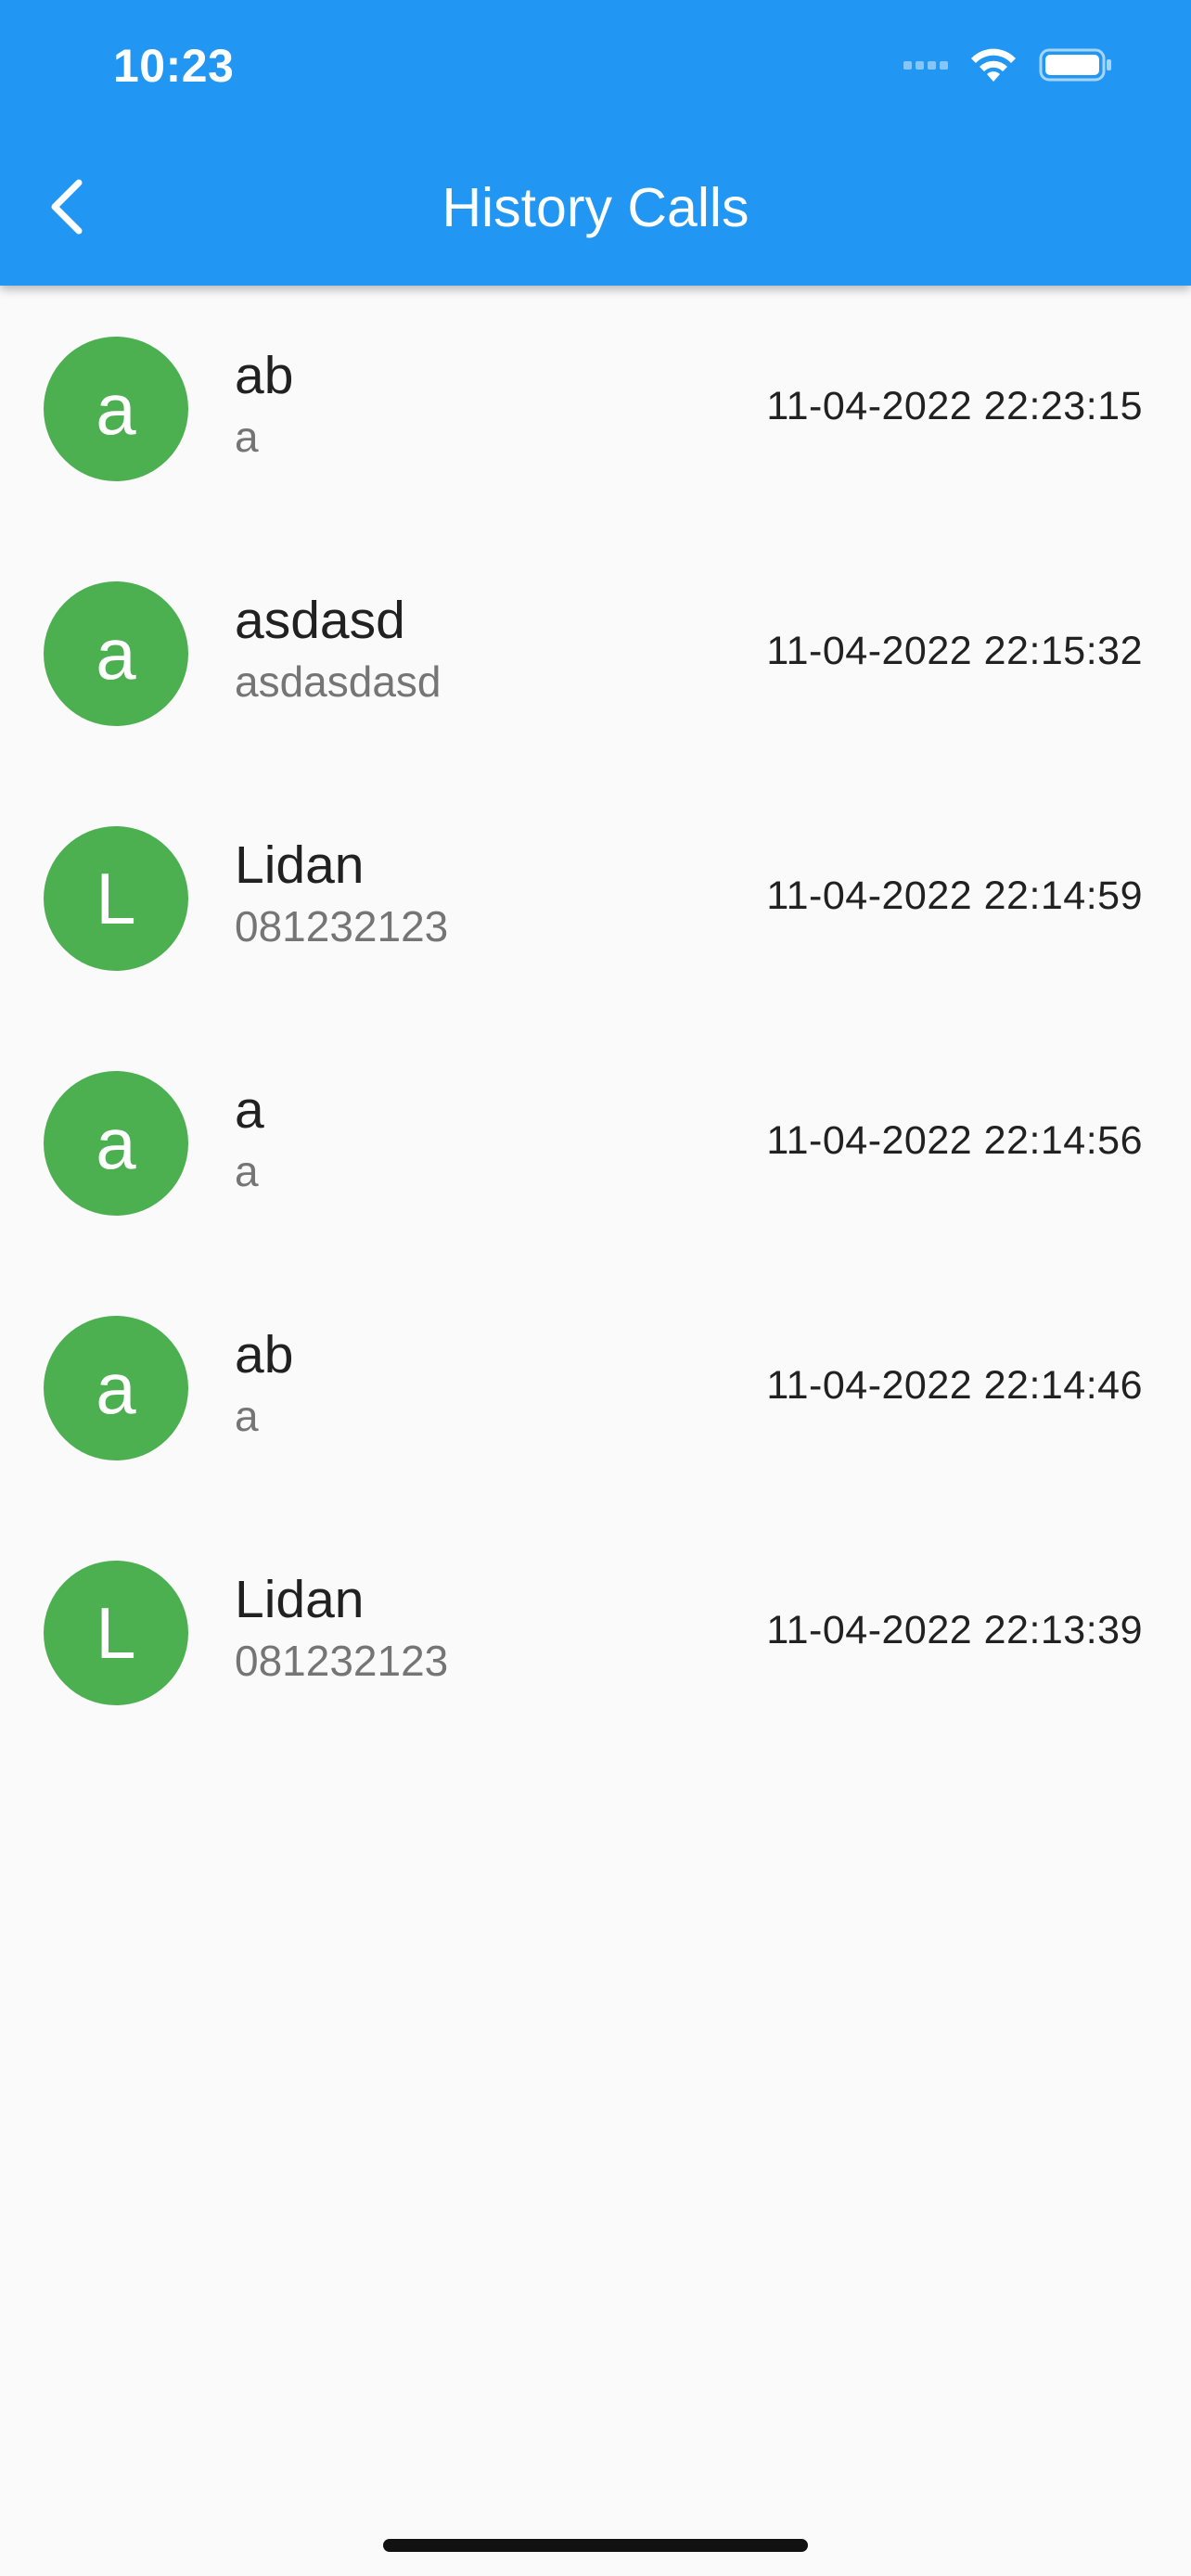  What do you see at coordinates (595, 207) in the screenshot?
I see `page-title: History Calls` at bounding box center [595, 207].